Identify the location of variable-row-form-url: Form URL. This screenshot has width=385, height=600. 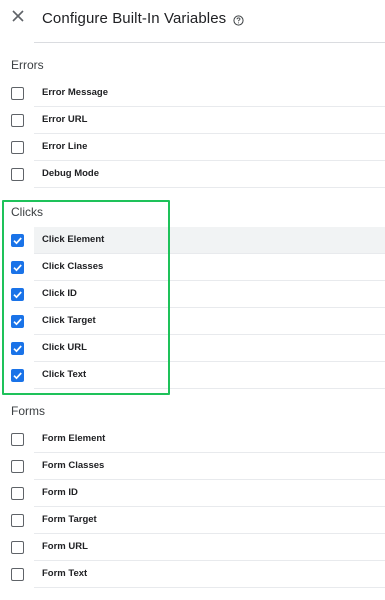
(192, 547).